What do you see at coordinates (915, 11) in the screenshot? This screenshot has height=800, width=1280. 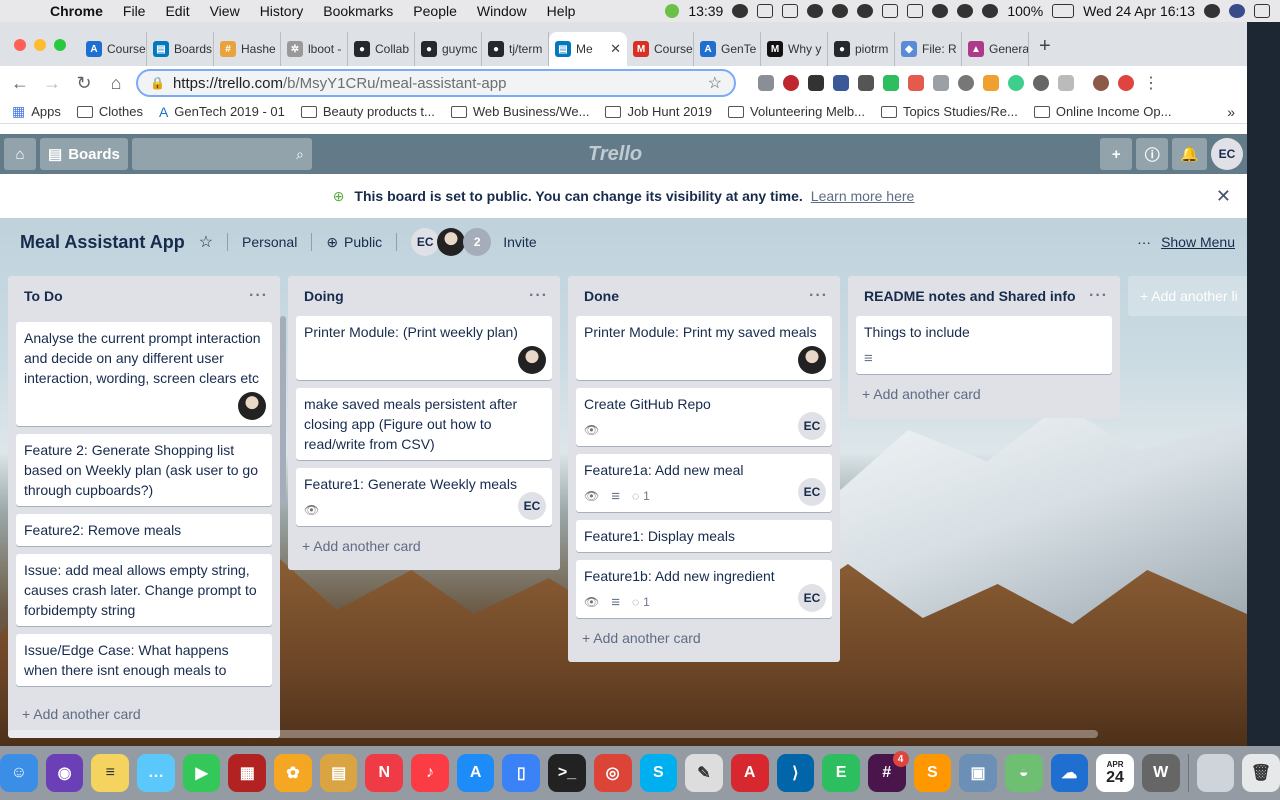 I see `airplay-icon` at bounding box center [915, 11].